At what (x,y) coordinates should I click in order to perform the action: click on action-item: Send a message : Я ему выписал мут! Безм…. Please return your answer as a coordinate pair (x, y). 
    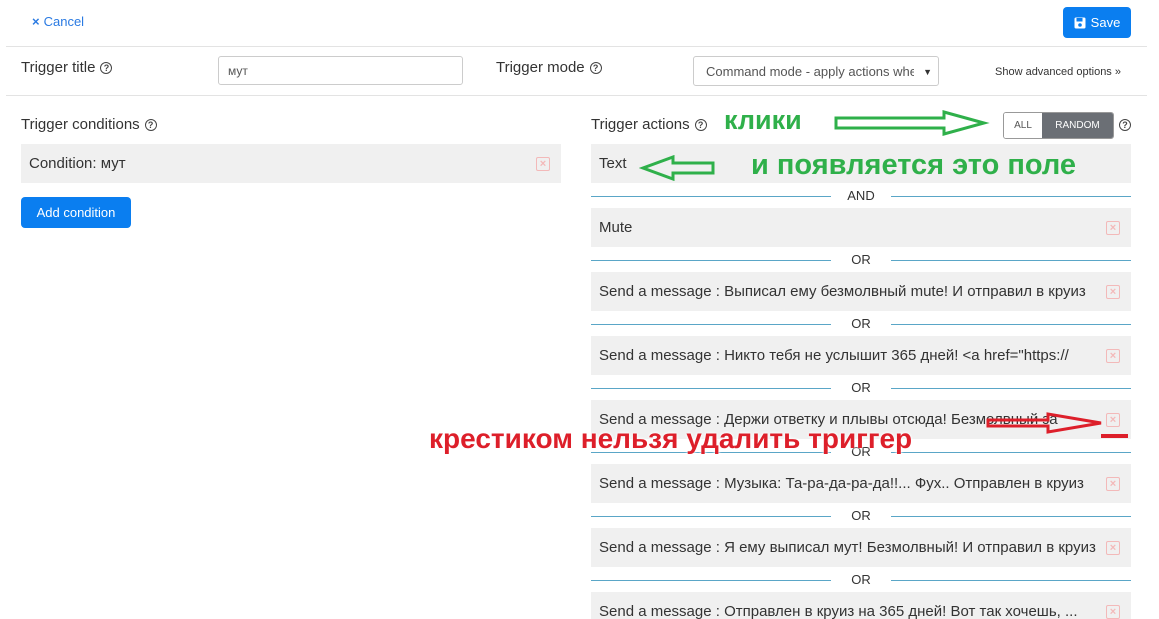
    Looking at the image, I should click on (861, 547).